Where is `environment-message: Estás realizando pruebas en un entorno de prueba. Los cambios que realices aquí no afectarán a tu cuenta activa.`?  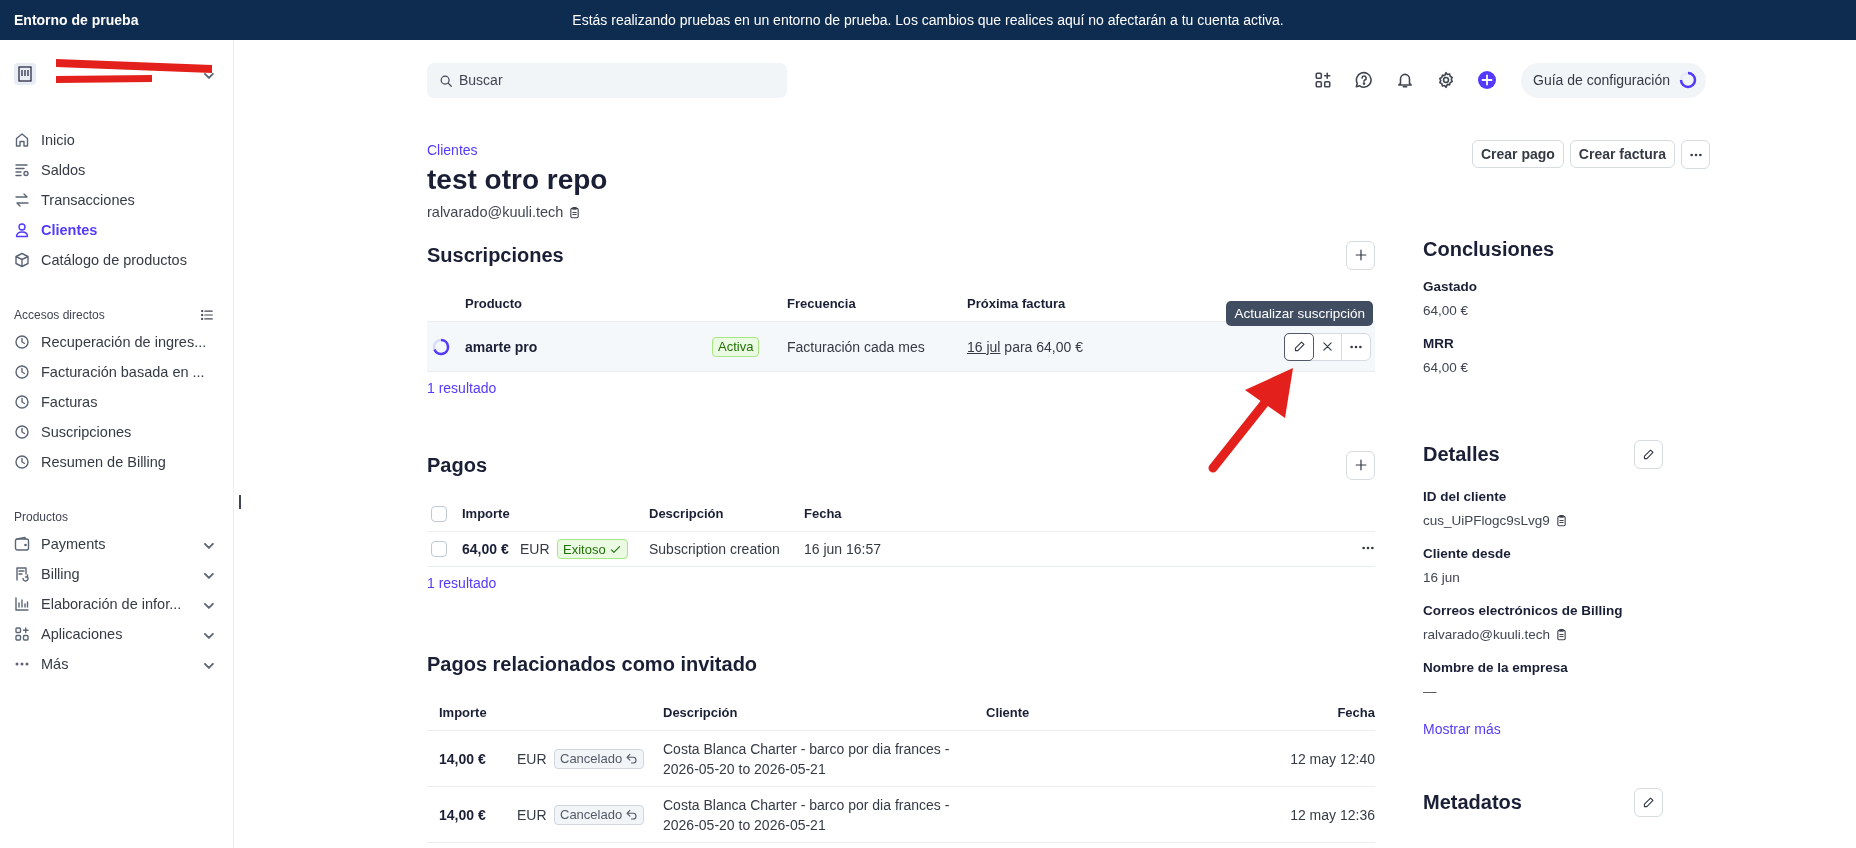 environment-message: Estás realizando pruebas en un entorno de prueba. Los cambios que realices aquí no afectarán a tu cuenta activa. is located at coordinates (928, 20).